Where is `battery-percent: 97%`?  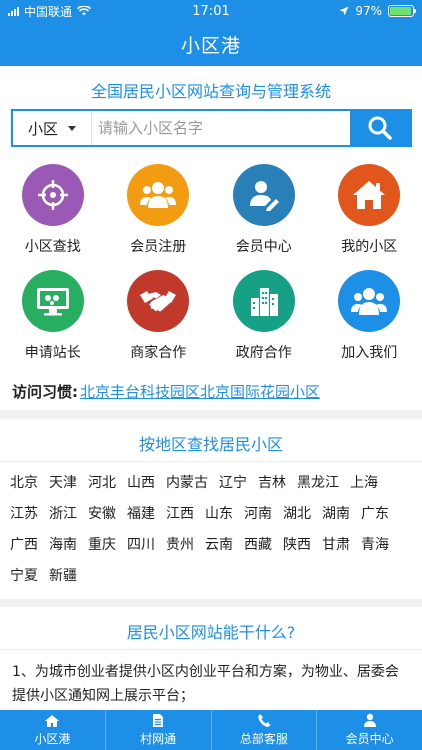 battery-percent: 97% is located at coordinates (368, 11).